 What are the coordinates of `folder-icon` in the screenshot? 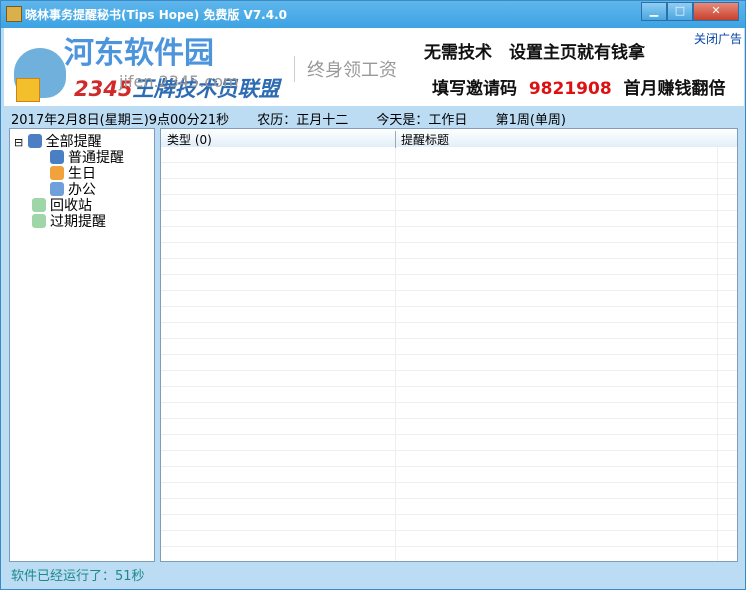 It's located at (57, 189).